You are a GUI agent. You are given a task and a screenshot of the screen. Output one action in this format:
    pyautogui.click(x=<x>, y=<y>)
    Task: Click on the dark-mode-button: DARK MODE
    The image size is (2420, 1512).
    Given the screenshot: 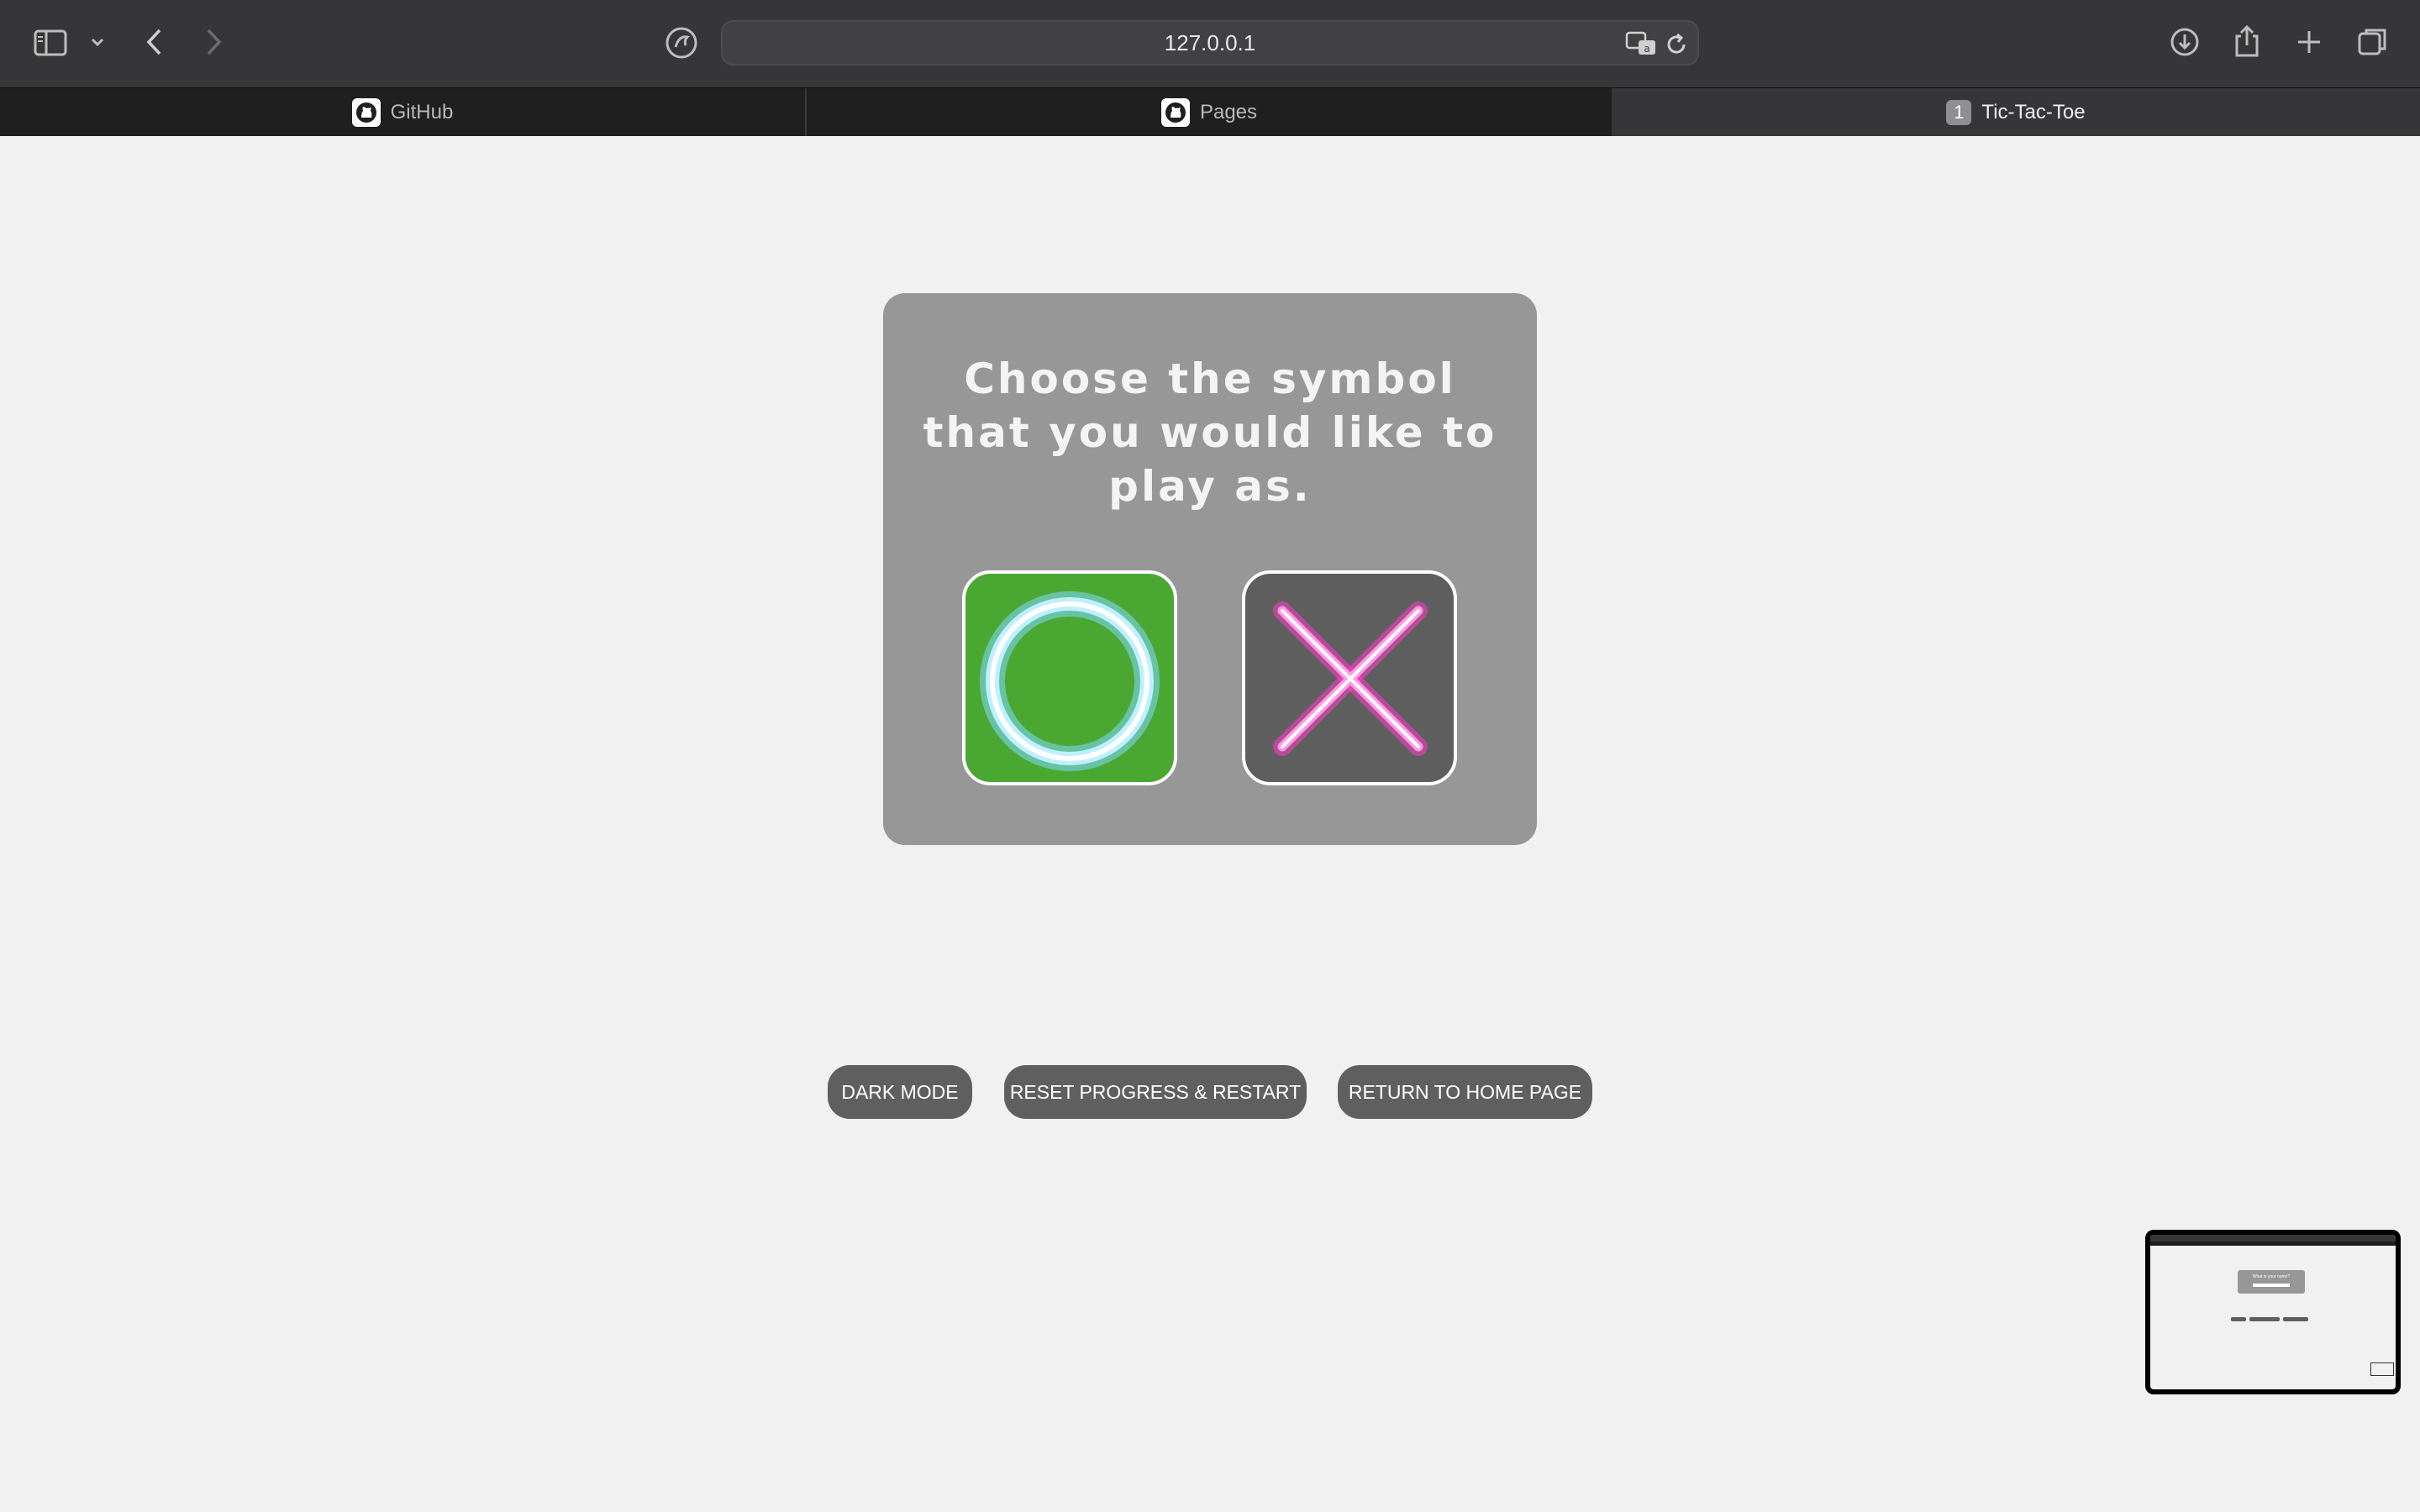 What is the action you would take?
    pyautogui.click(x=900, y=1092)
    